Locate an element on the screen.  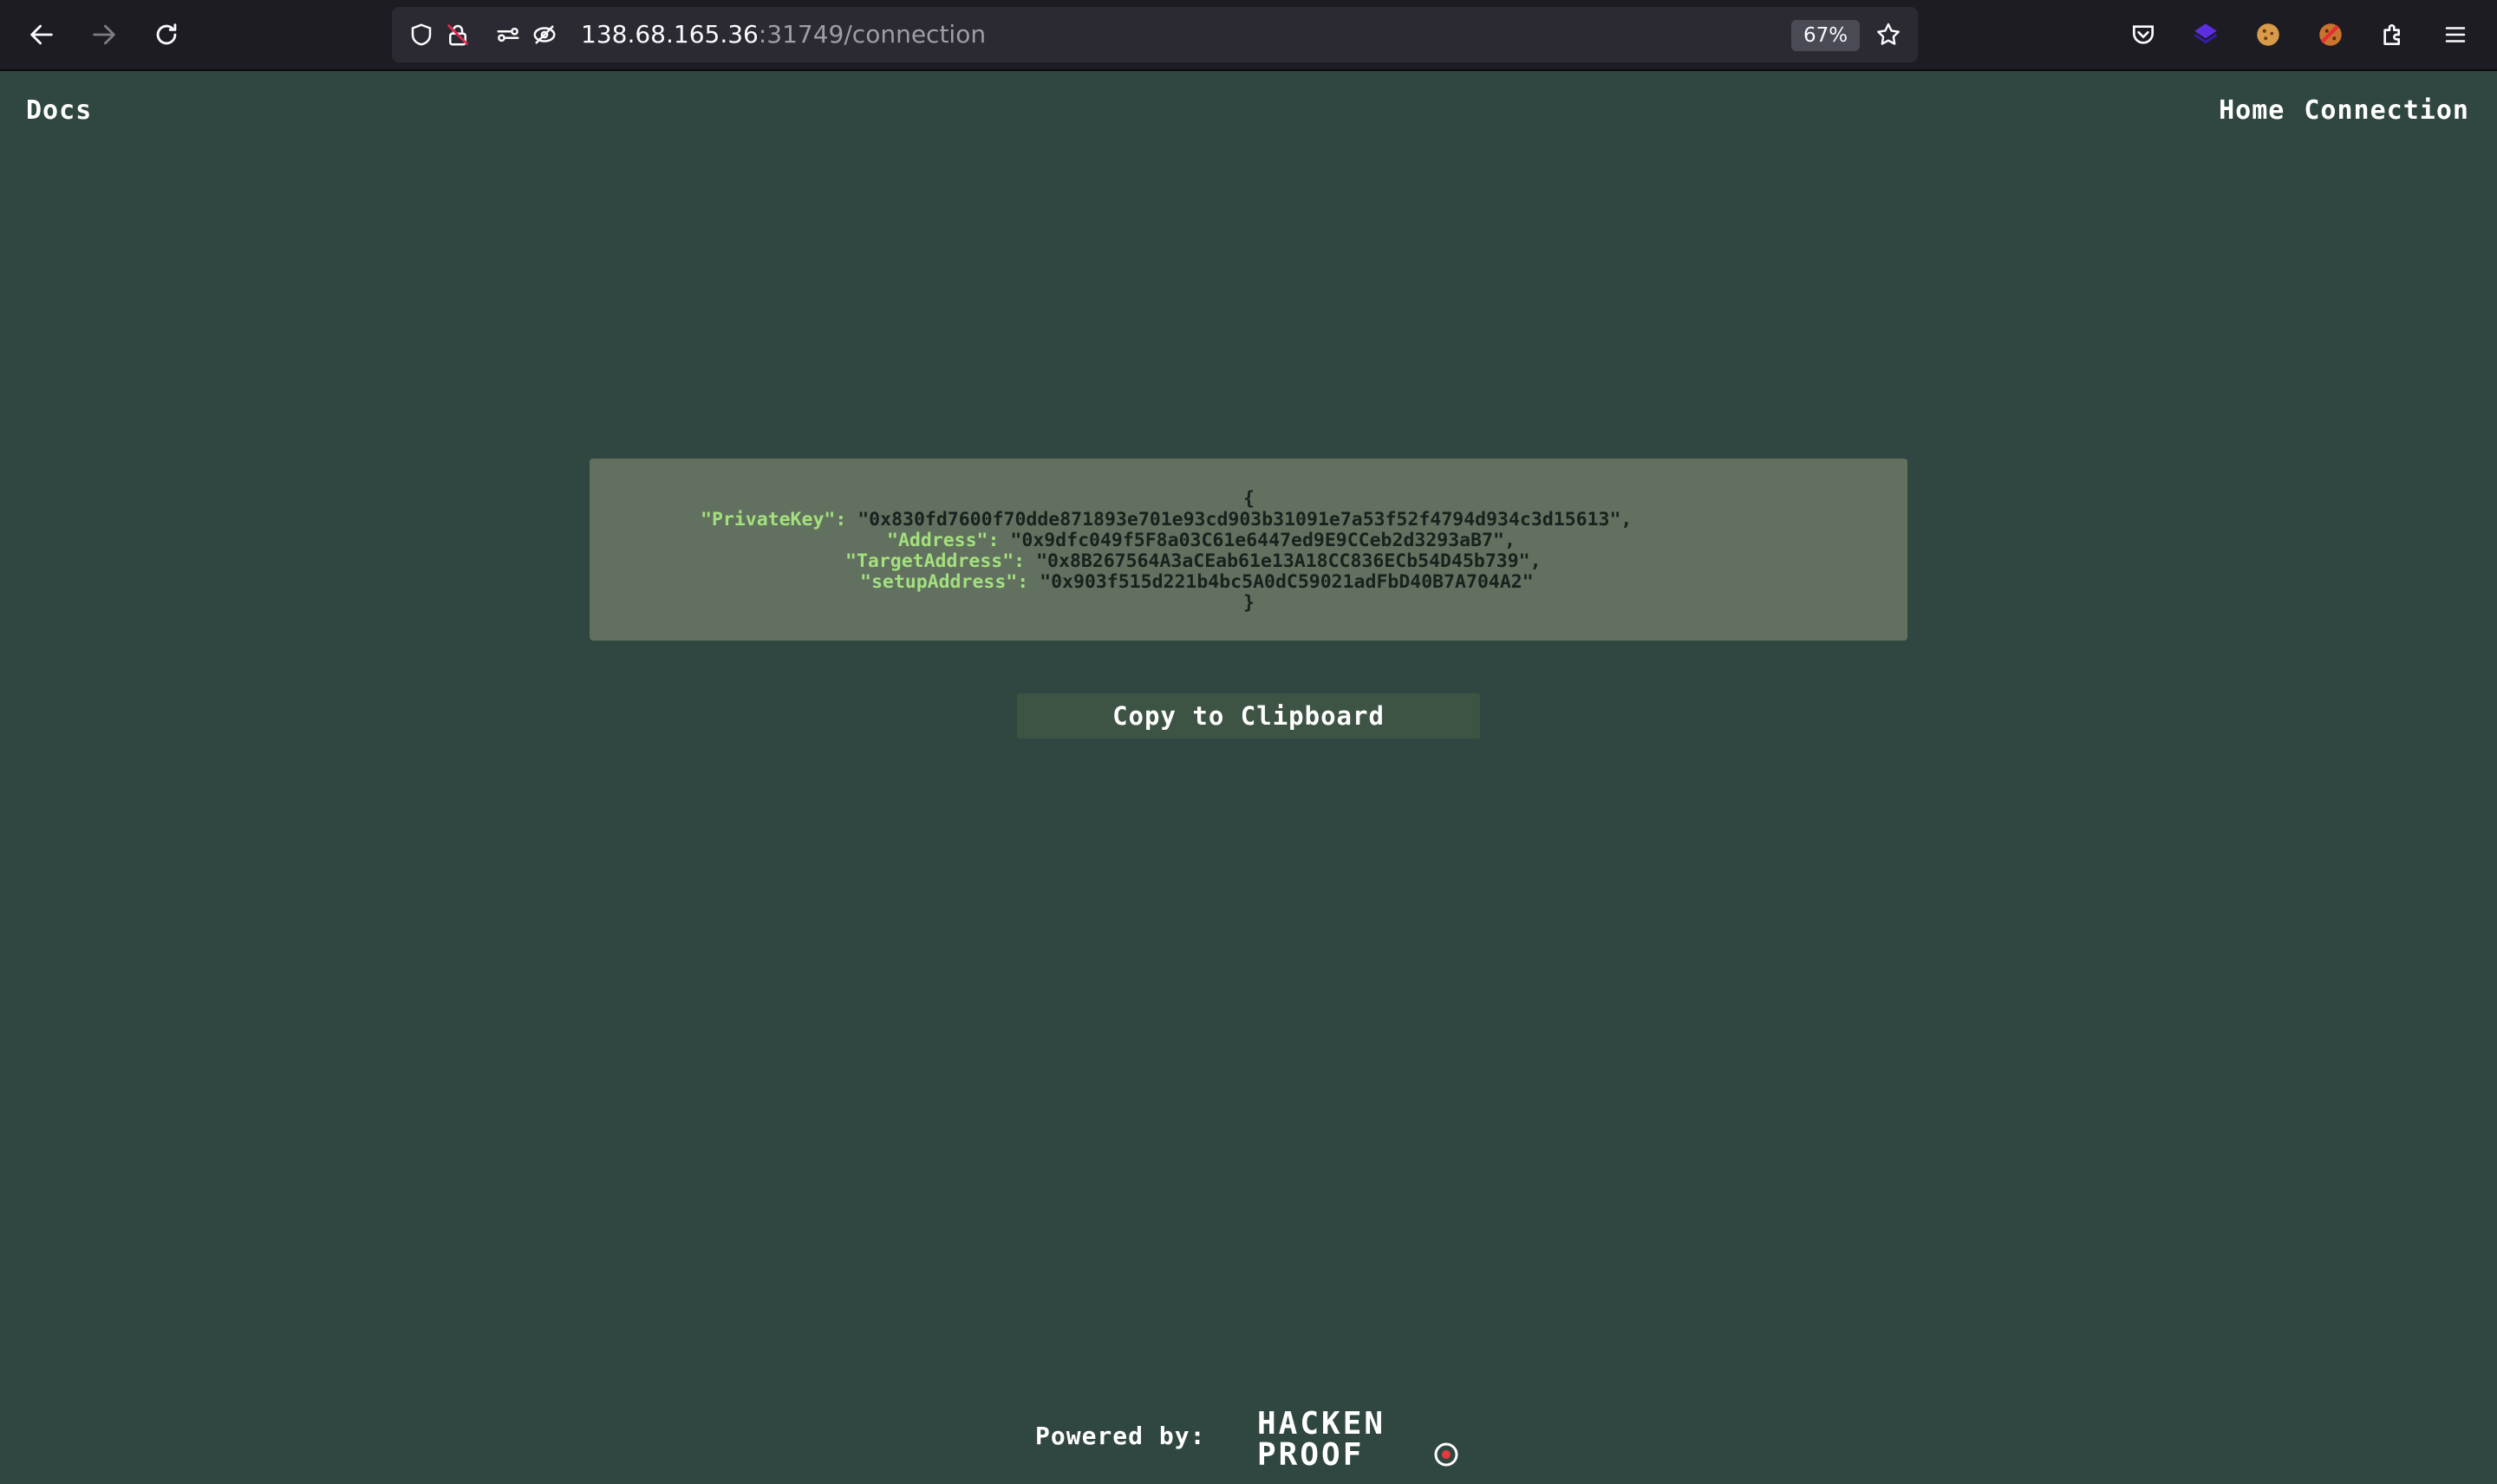
json-open-brace: { is located at coordinates (1249, 499).